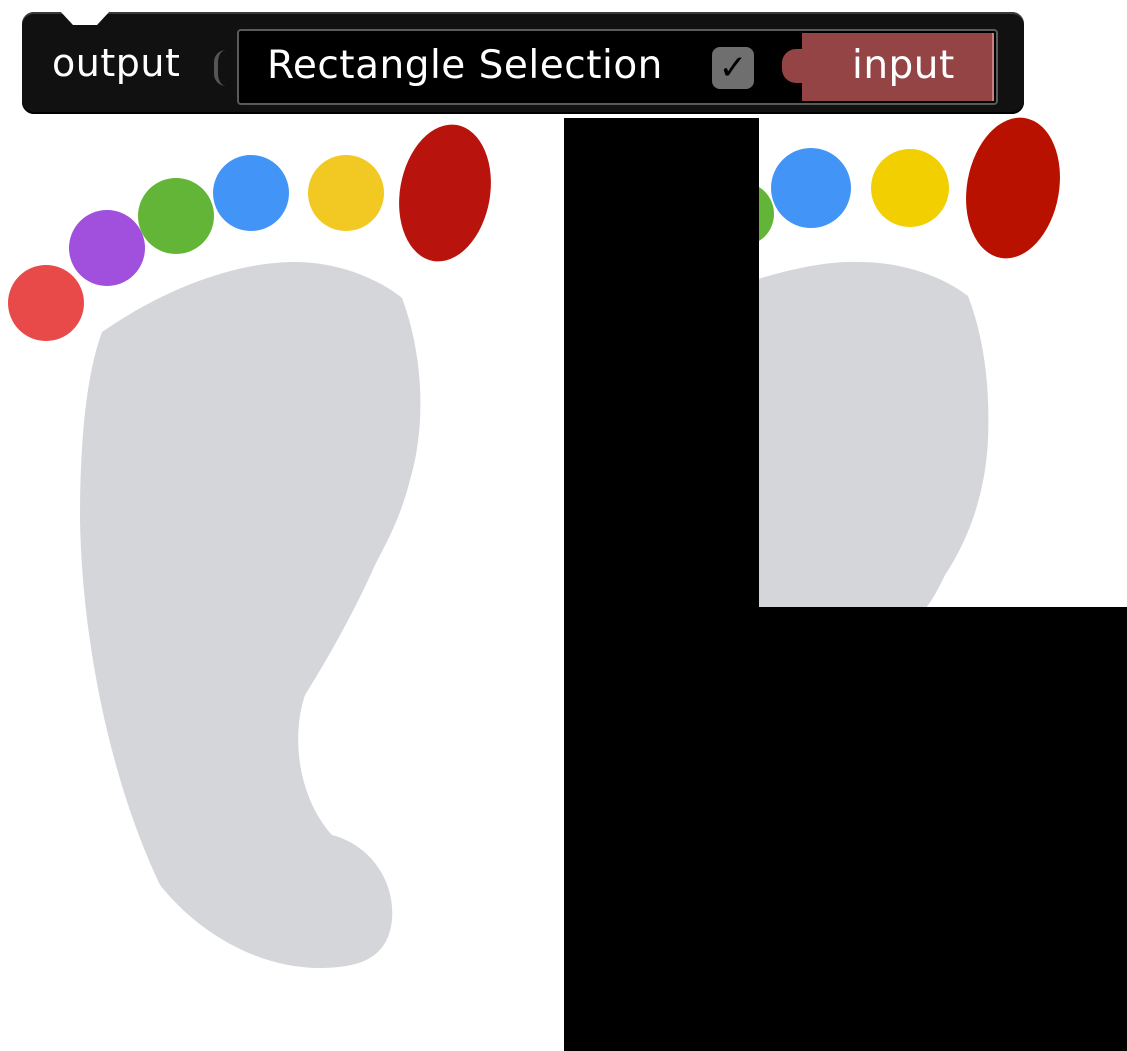  Describe the element at coordinates (465, 65) in the screenshot. I see `rectangle-selection-label: Rectangle Selection` at that location.